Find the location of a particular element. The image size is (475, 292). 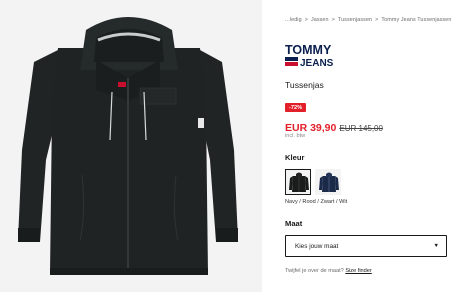

swatch-jacket-black-image is located at coordinates (299, 182).